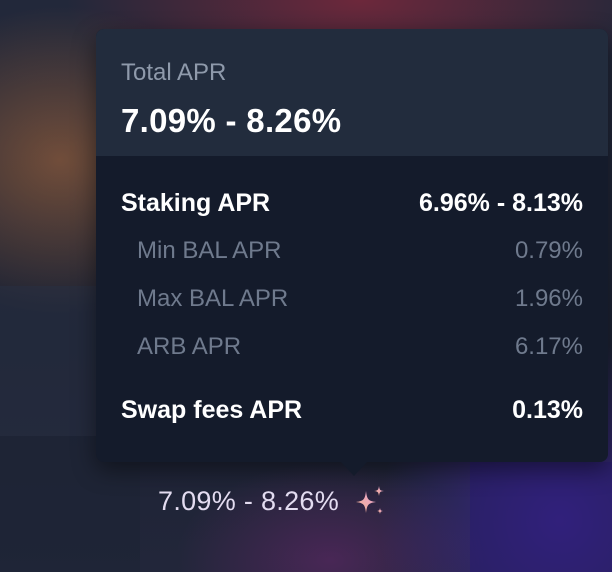 This screenshot has height=572, width=612. Describe the element at coordinates (213, 298) in the screenshot. I see `max-bal-apr-label: Max BAL APR` at that location.